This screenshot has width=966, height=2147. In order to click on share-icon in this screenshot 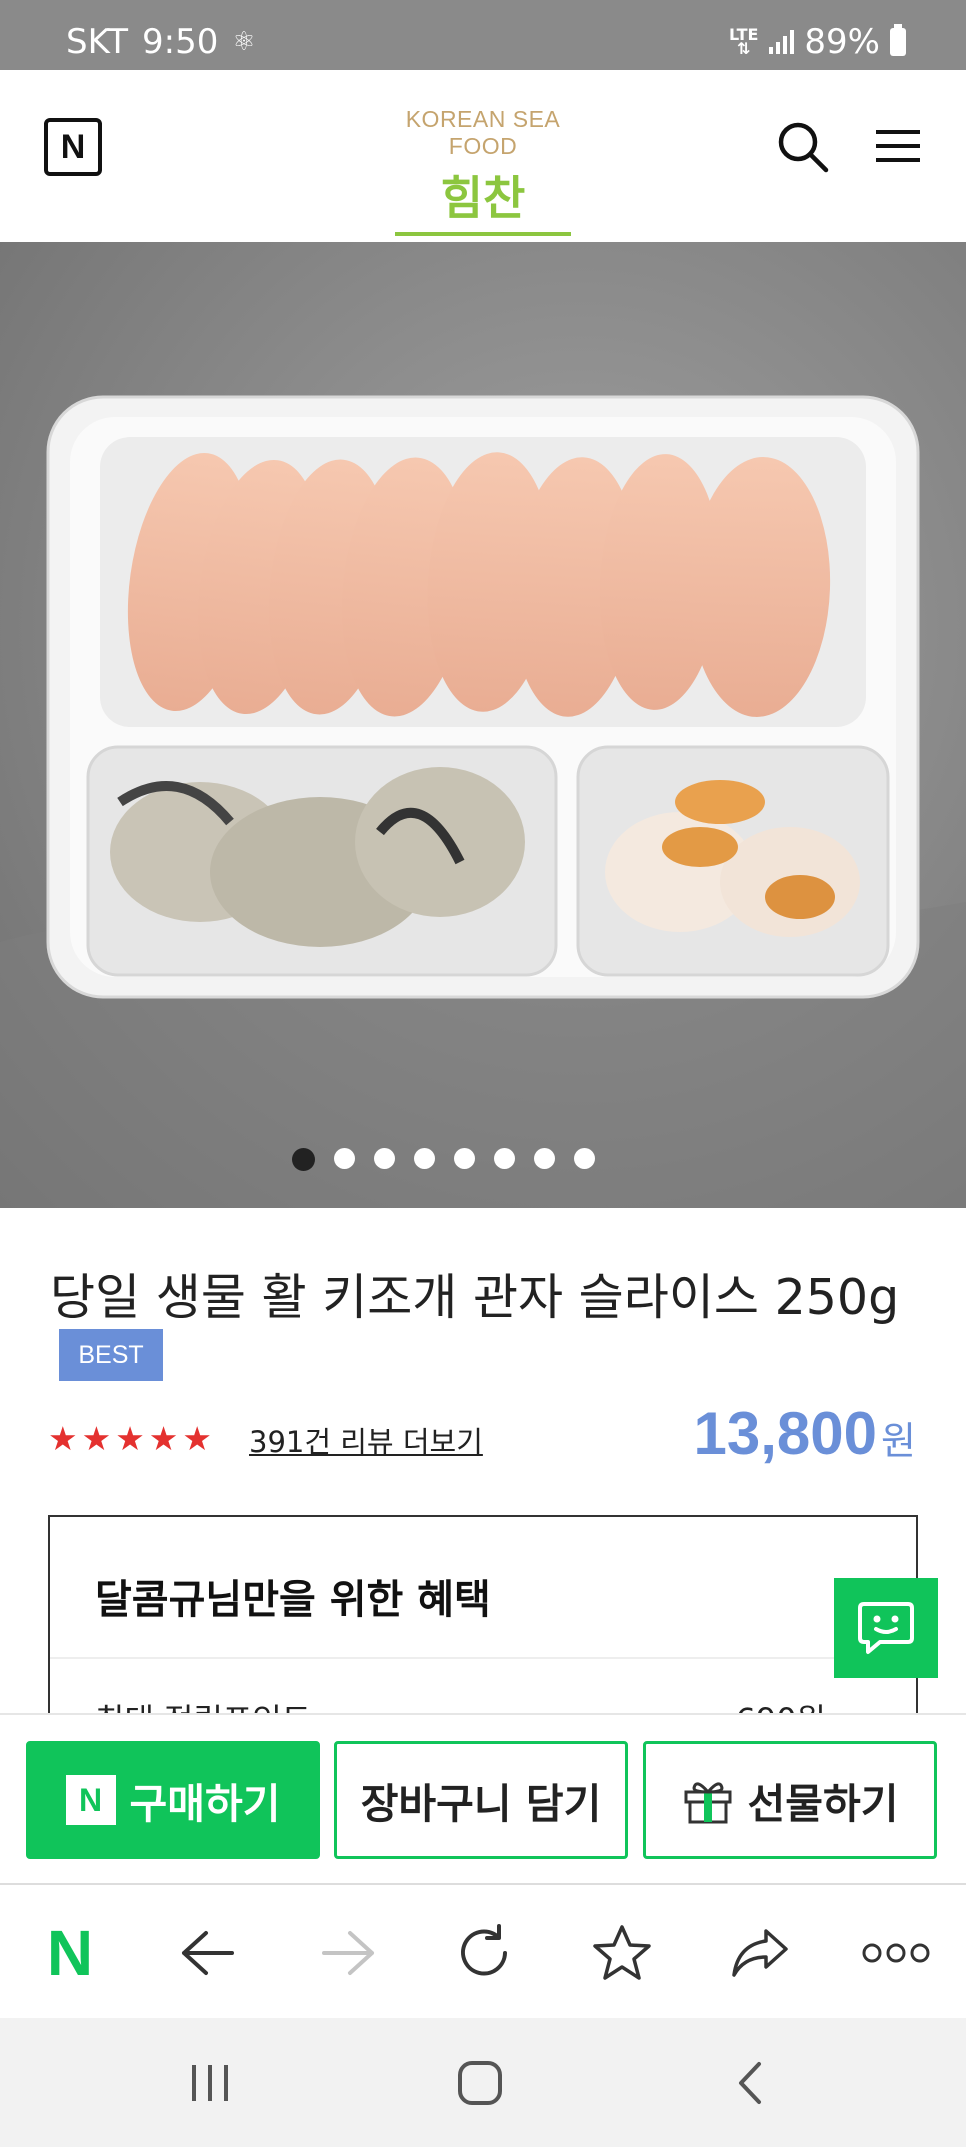, I will do `click(760, 1953)`.